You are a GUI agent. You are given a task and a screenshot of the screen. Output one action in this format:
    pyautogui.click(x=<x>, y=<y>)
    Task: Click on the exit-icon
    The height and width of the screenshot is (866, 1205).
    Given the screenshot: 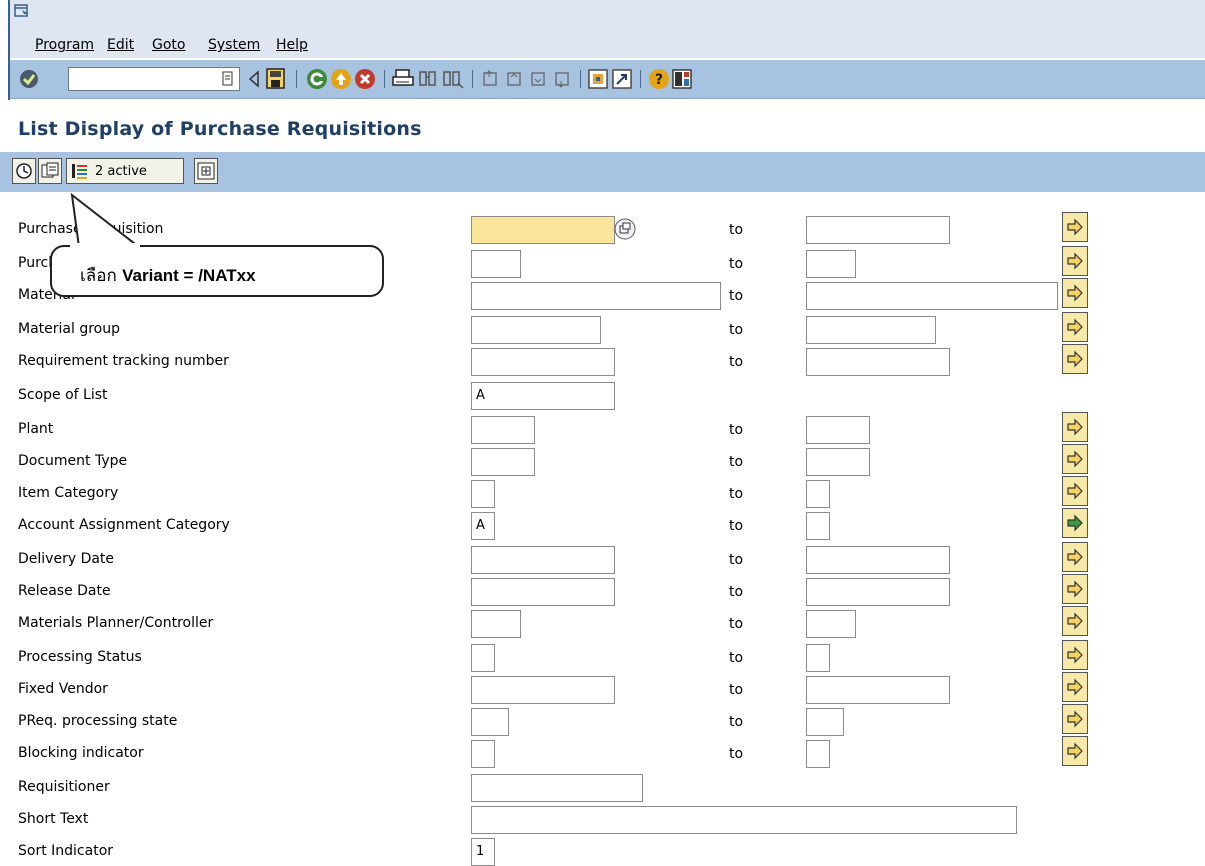 What is the action you would take?
    pyautogui.click(x=341, y=79)
    